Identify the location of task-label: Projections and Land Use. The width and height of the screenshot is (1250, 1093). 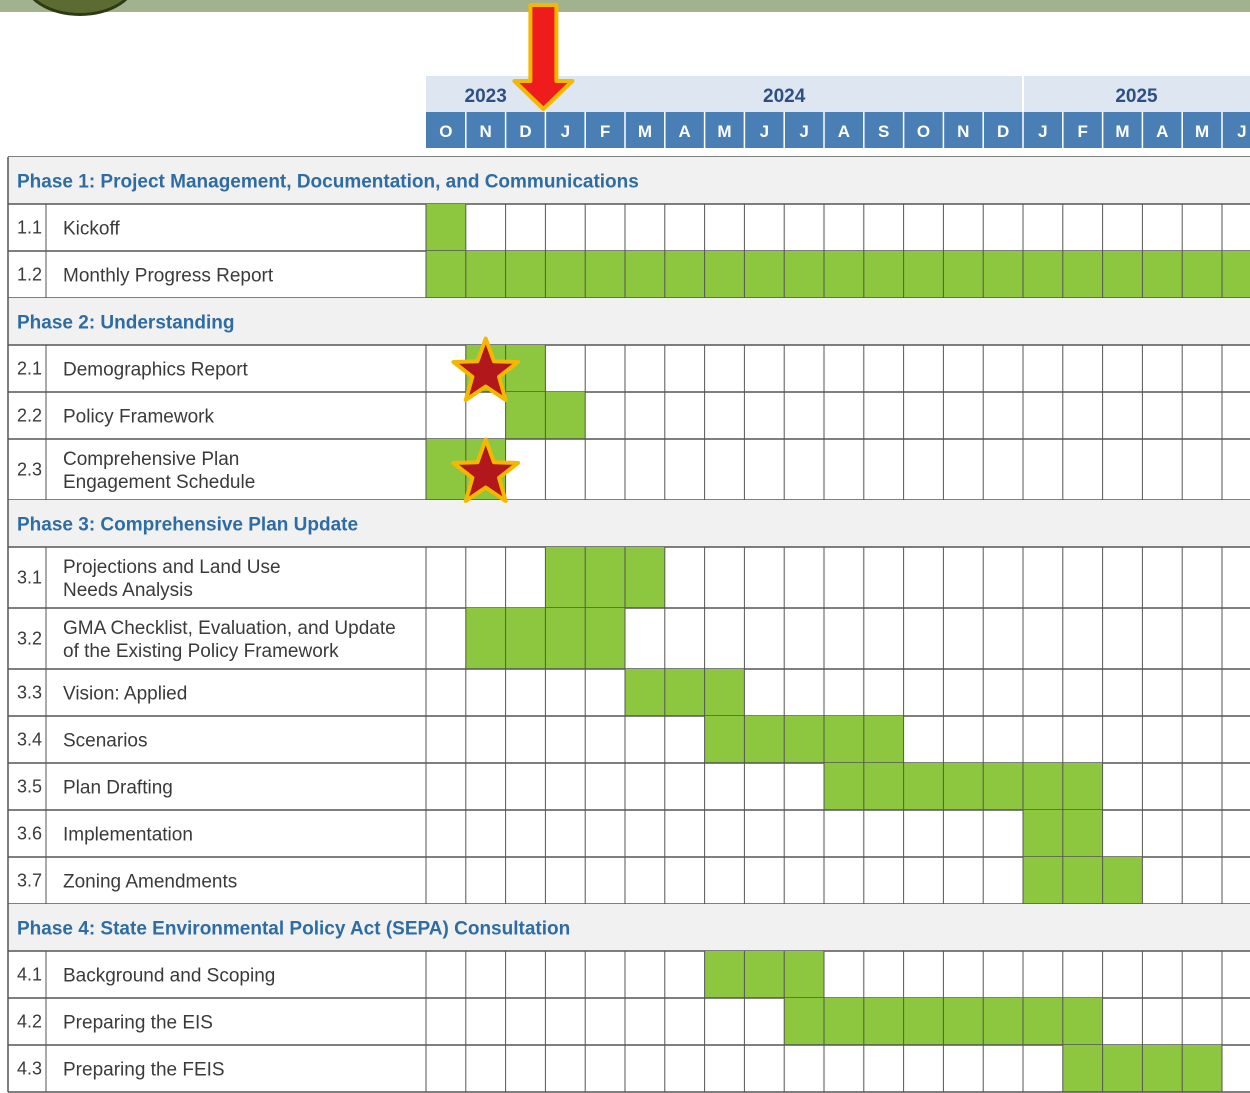
(172, 567).